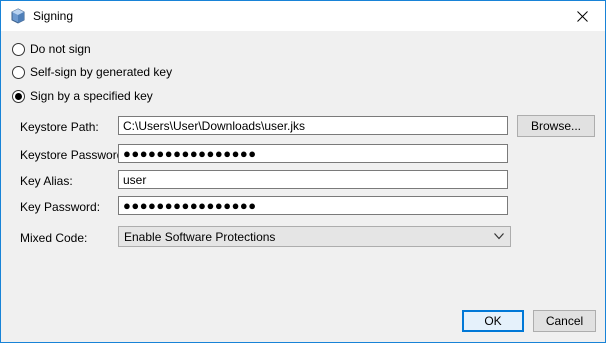  I want to click on window-title: Signing, so click(53, 16).